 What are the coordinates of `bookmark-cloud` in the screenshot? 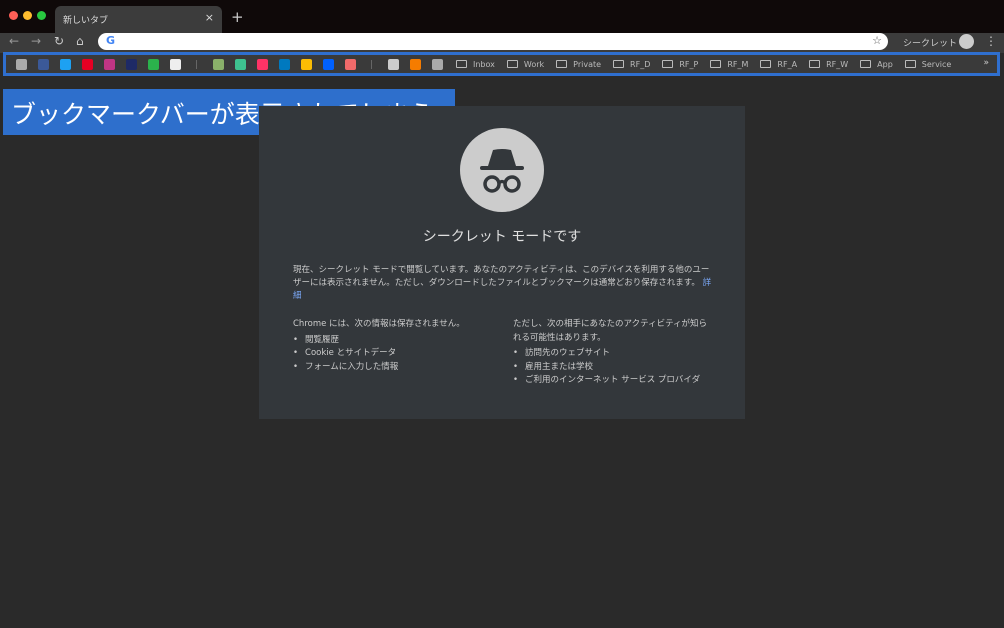 It's located at (218, 64).